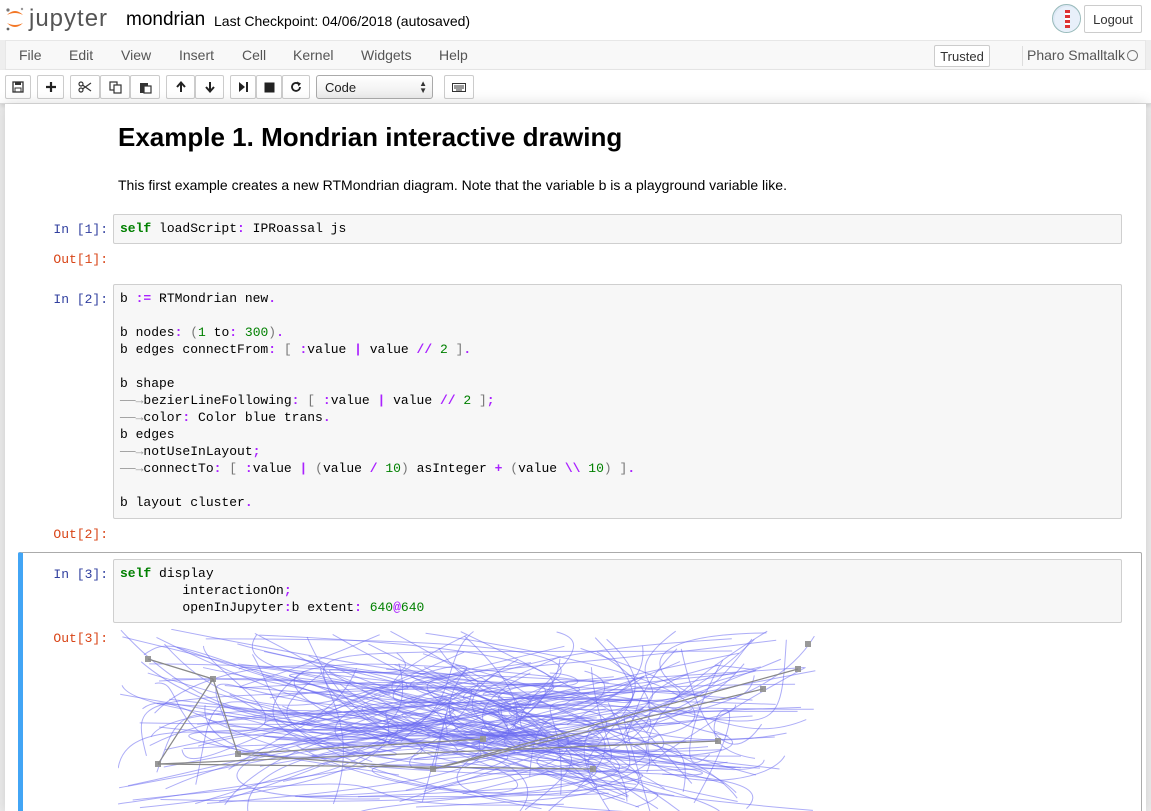 This screenshot has width=1151, height=811. Describe the element at coordinates (254, 55) in the screenshot. I see `menu-cell: Cell` at that location.